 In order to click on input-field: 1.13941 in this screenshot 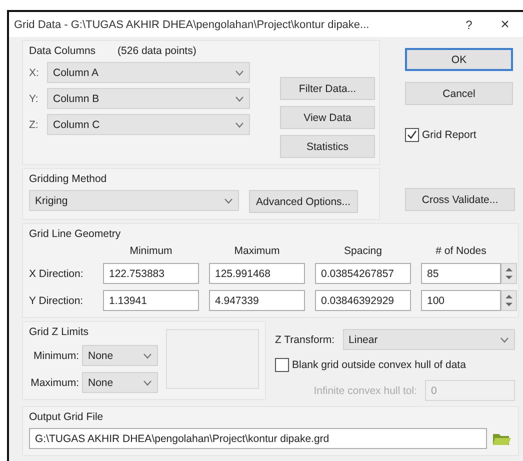, I will do `click(151, 300)`.